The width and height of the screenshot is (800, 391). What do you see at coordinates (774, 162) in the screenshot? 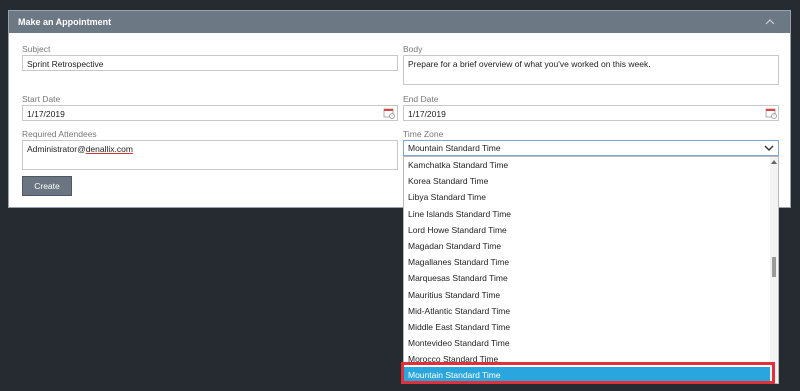
I see `scroll-up-arrow-icon` at bounding box center [774, 162].